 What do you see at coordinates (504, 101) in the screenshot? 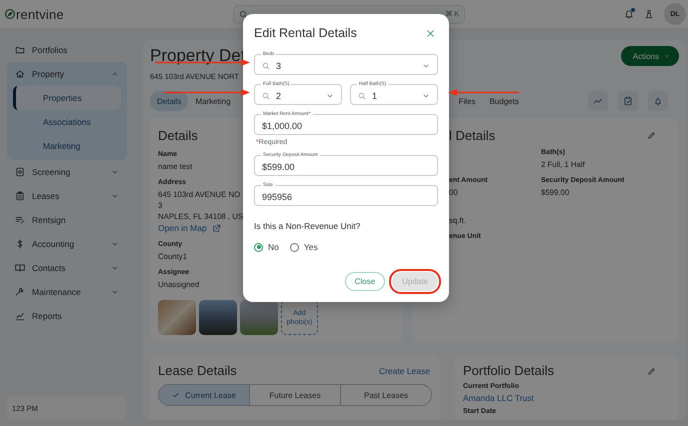
I see `tab: Budgets` at bounding box center [504, 101].